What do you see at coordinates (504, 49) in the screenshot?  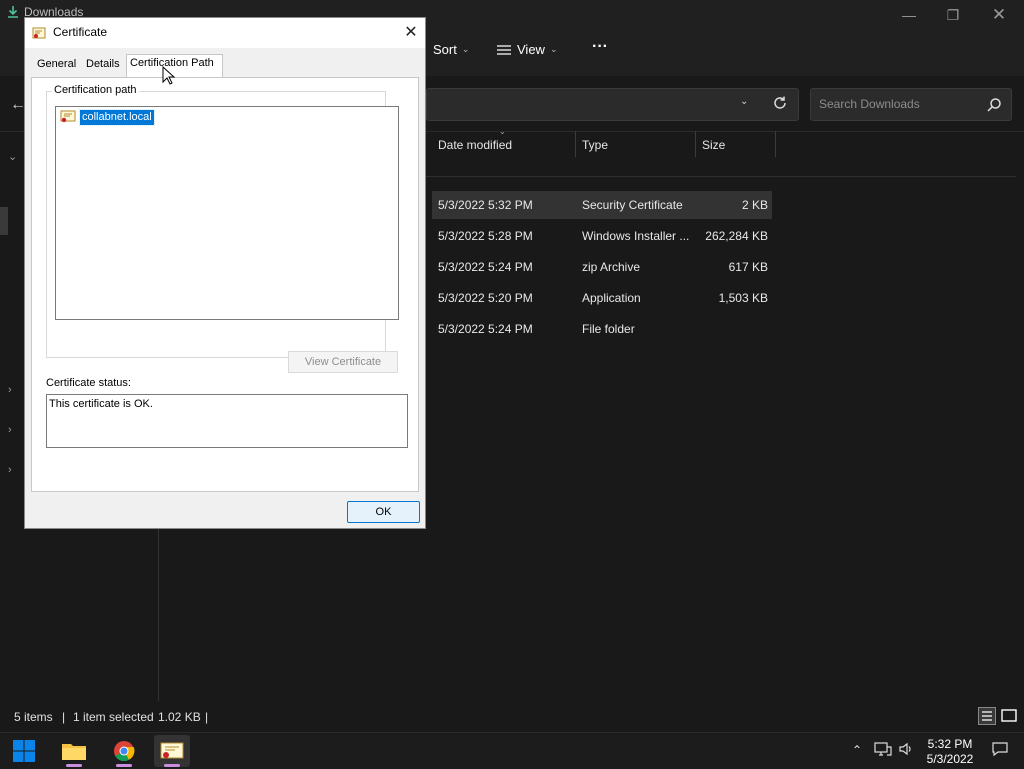 I see `view-list-icon` at bounding box center [504, 49].